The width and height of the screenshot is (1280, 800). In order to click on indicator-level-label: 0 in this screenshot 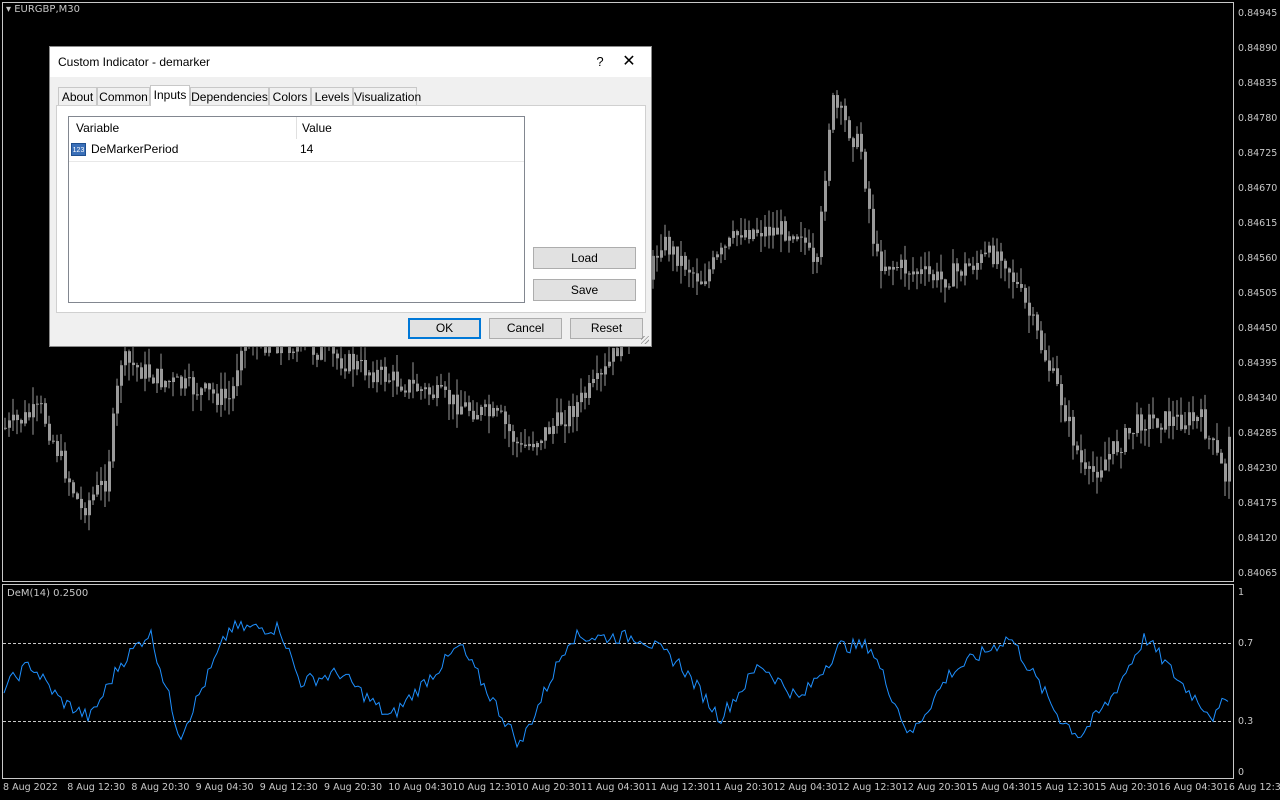, I will do `click(1241, 772)`.